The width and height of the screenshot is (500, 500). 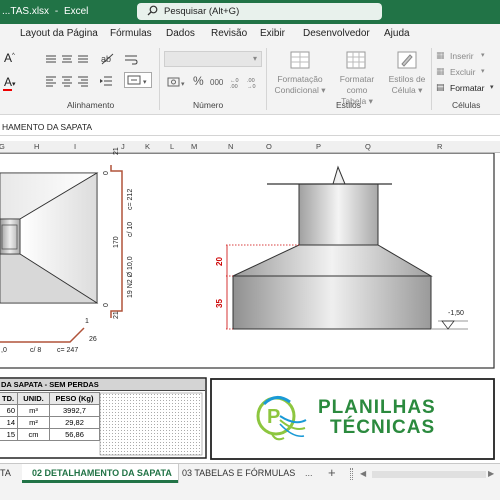 What do you see at coordinates (299, 73) in the screenshot?
I see `conditional-formatting-button: Formatação Condicional ▾` at bounding box center [299, 73].